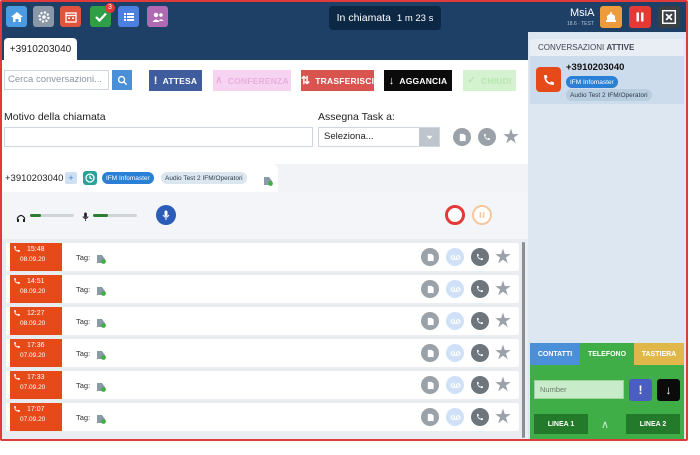 This screenshot has height=455, width=700. Describe the element at coordinates (640, 17) in the screenshot. I see `pause-button` at that location.